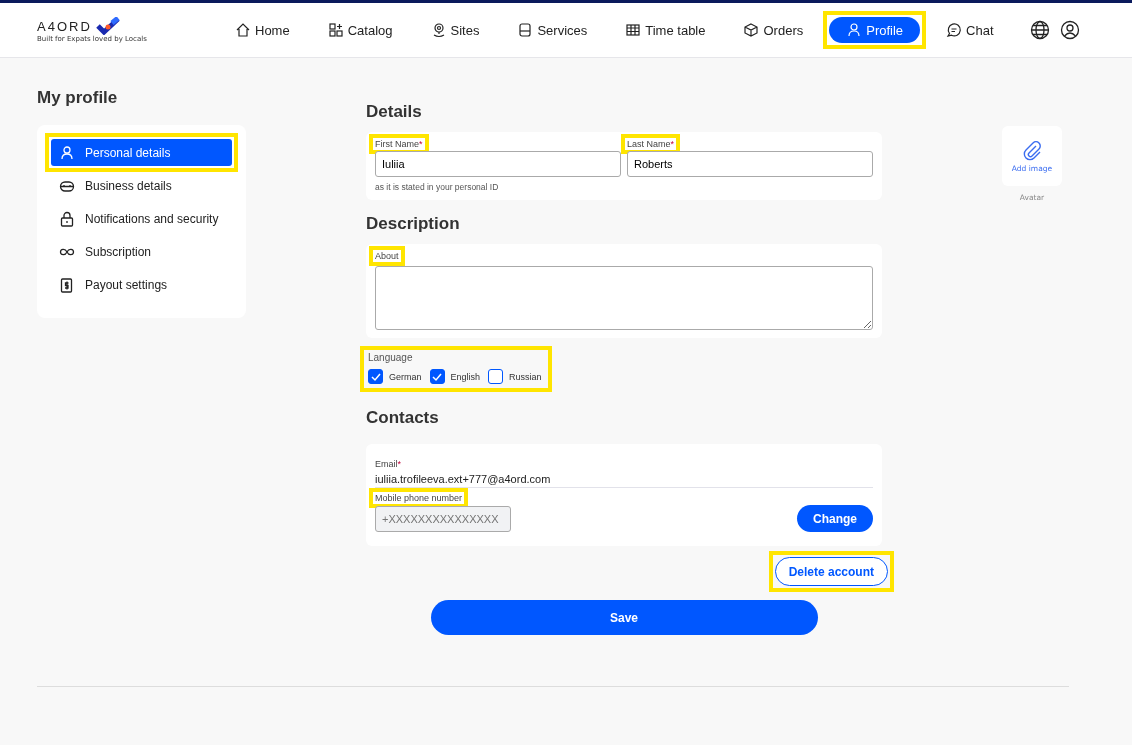 This screenshot has height=745, width=1132. I want to click on logo-wordmark: A4ORD, so click(64, 26).